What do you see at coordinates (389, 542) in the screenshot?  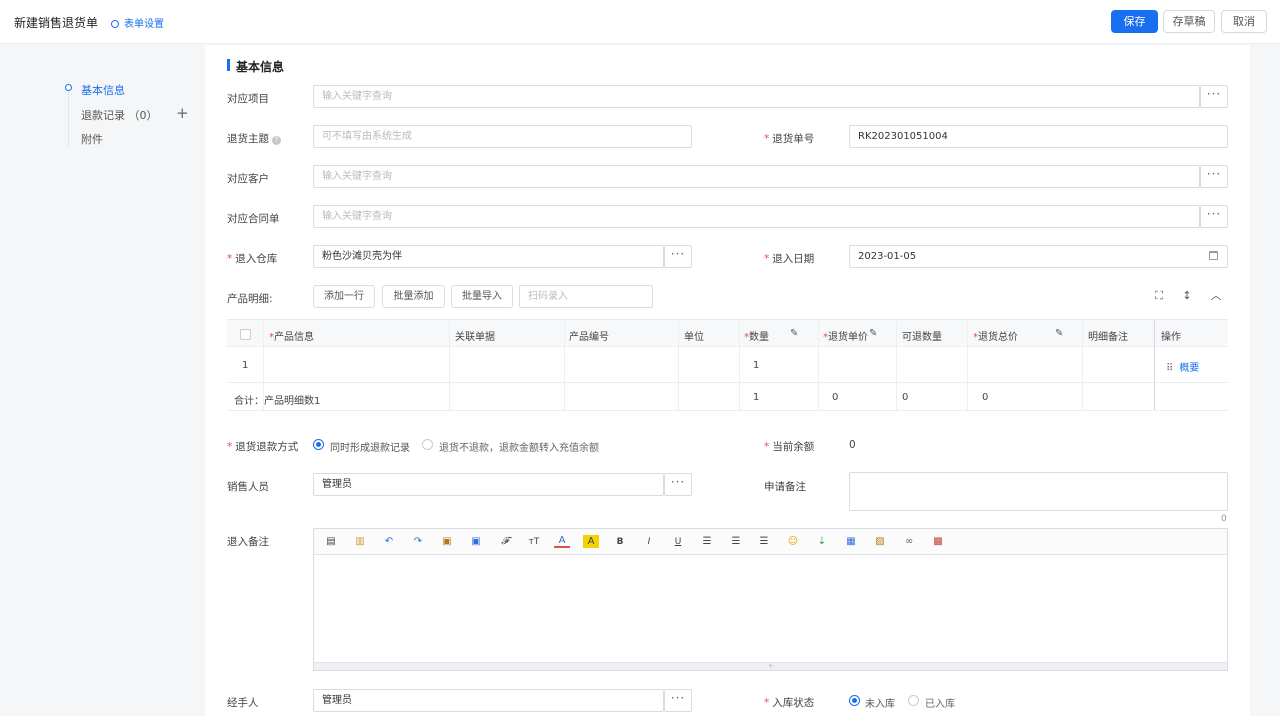 I see `undo-icon: ↶` at bounding box center [389, 542].